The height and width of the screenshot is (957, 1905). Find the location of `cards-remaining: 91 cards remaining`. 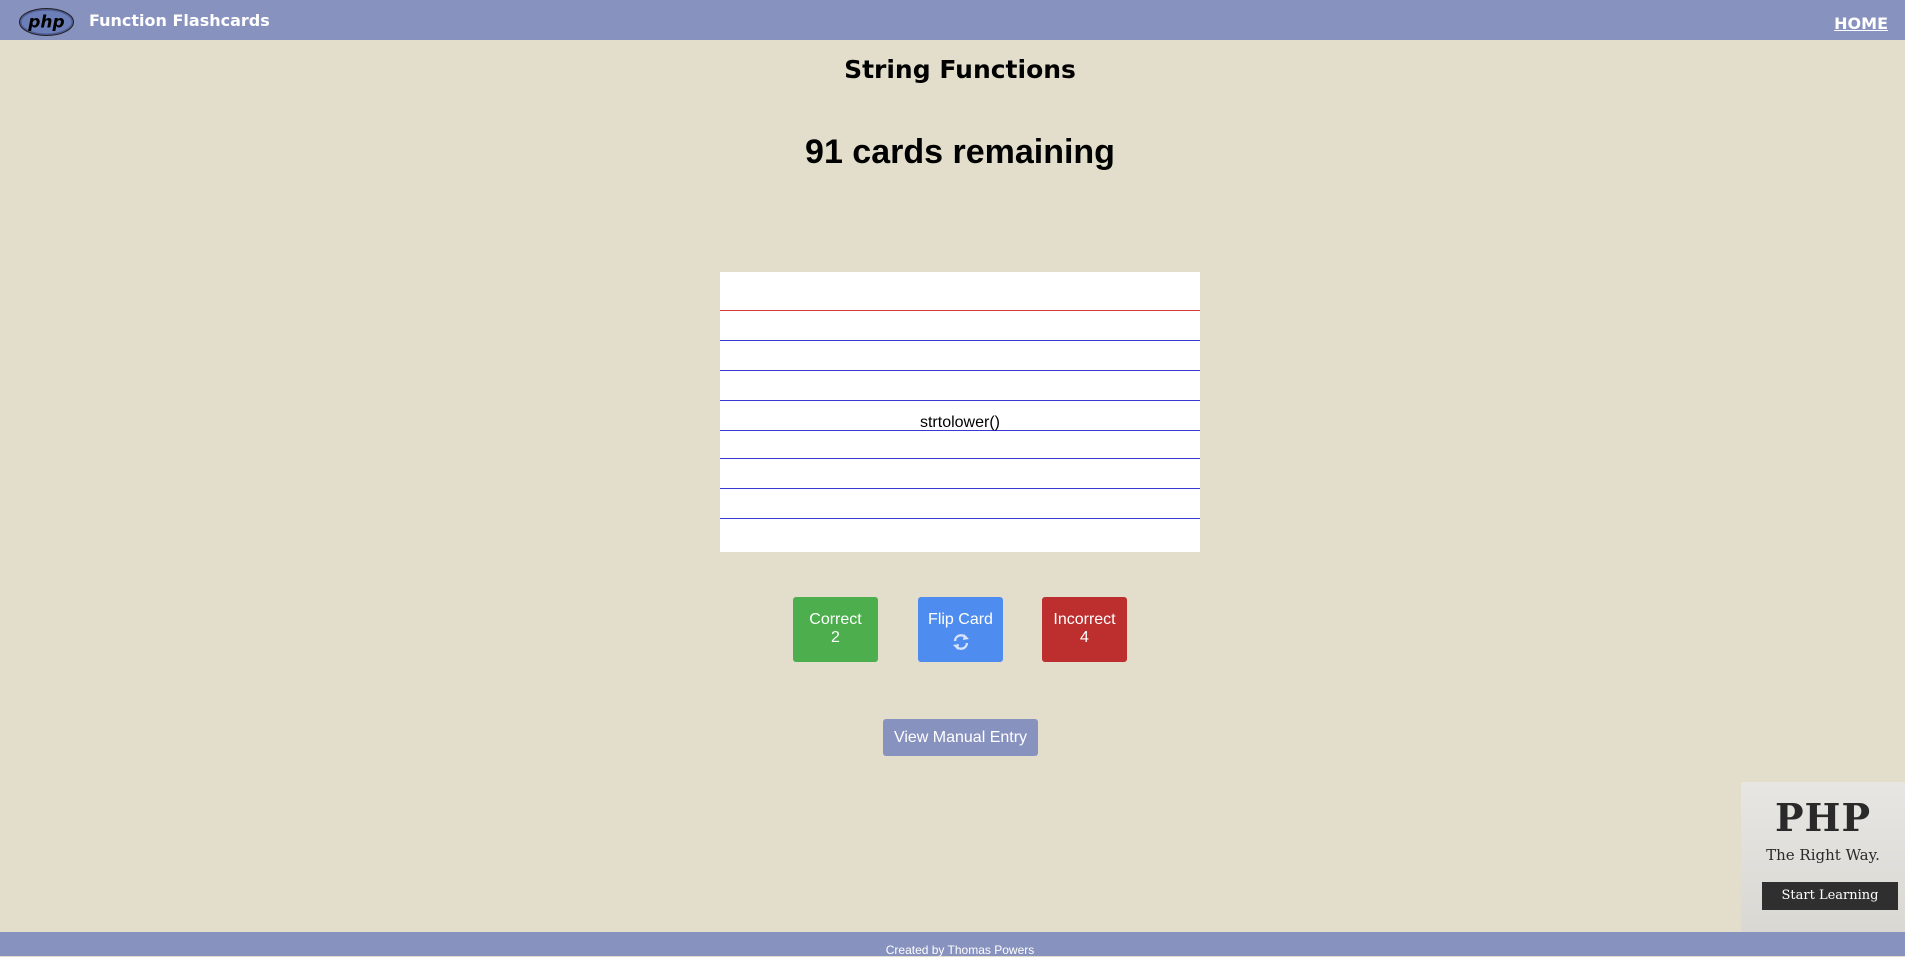

cards-remaining: 91 cards remaining is located at coordinates (960, 152).